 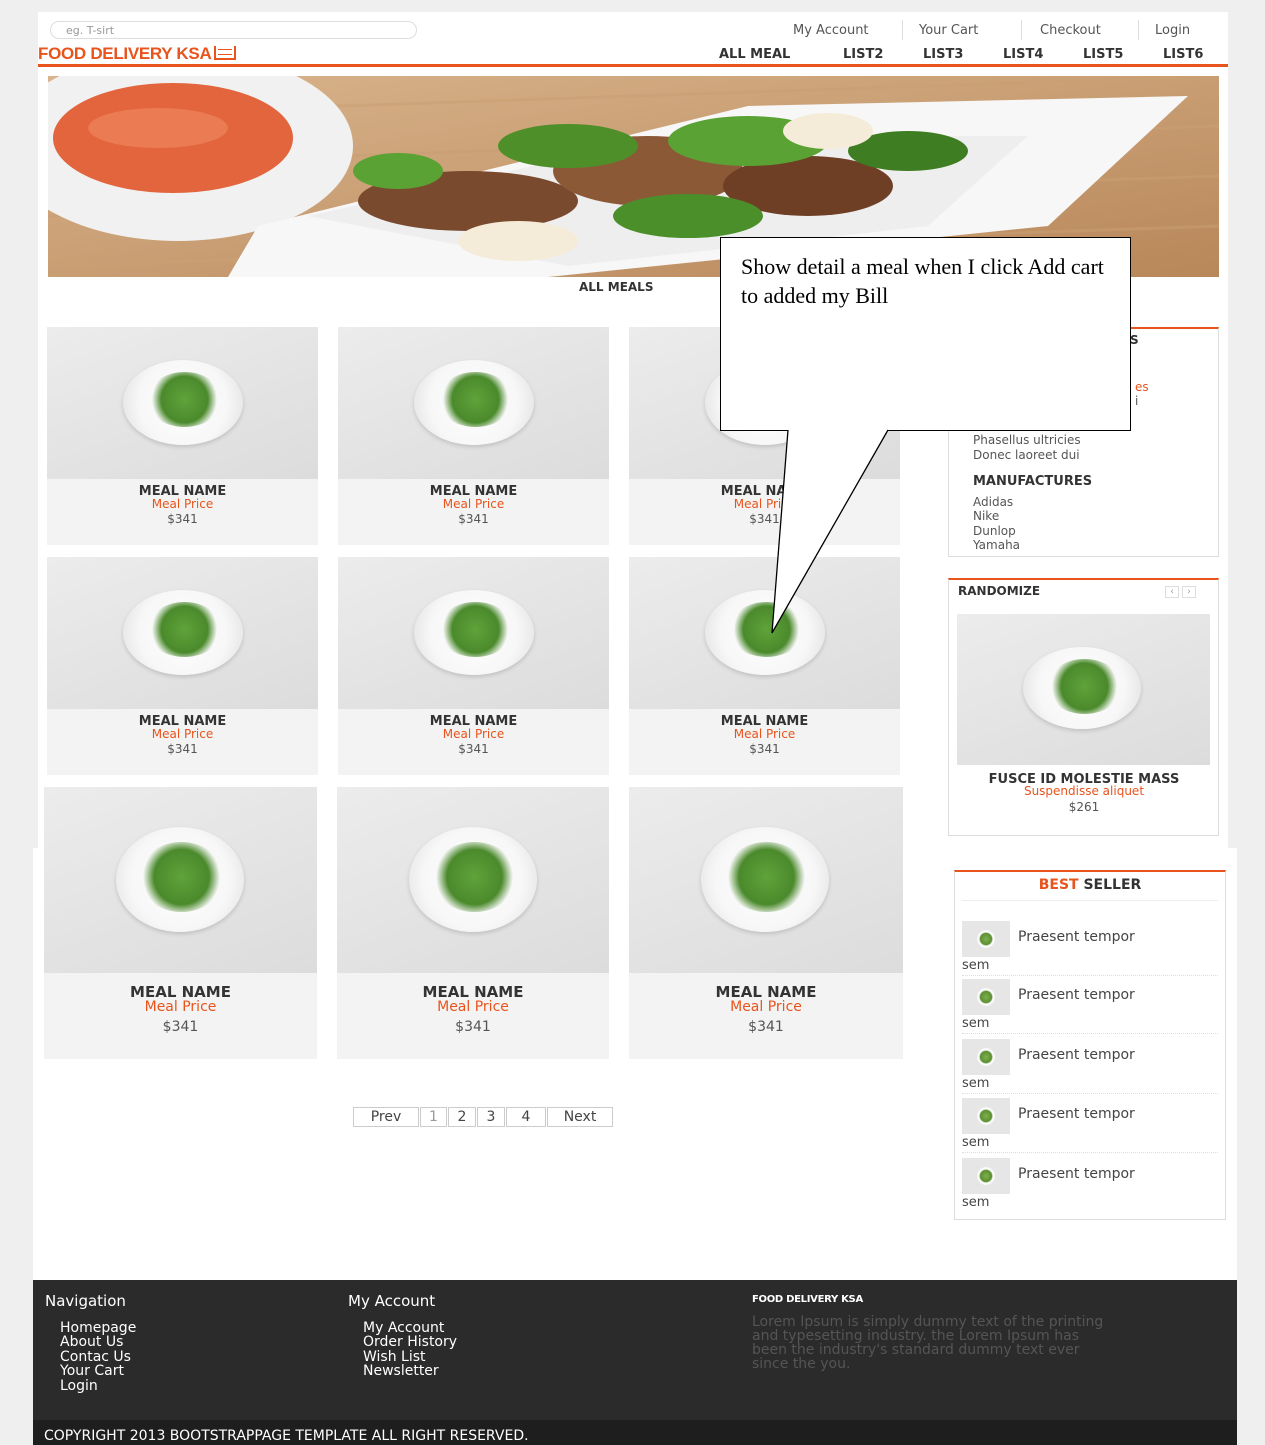 I want to click on category-link: Phasellus ultricies, so click(x=1027, y=440).